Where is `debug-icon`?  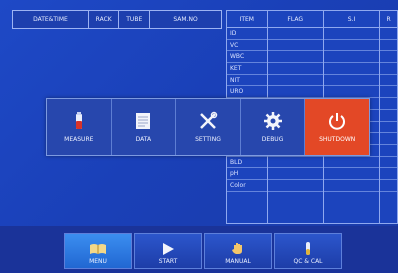
debug-icon is located at coordinates (272, 121).